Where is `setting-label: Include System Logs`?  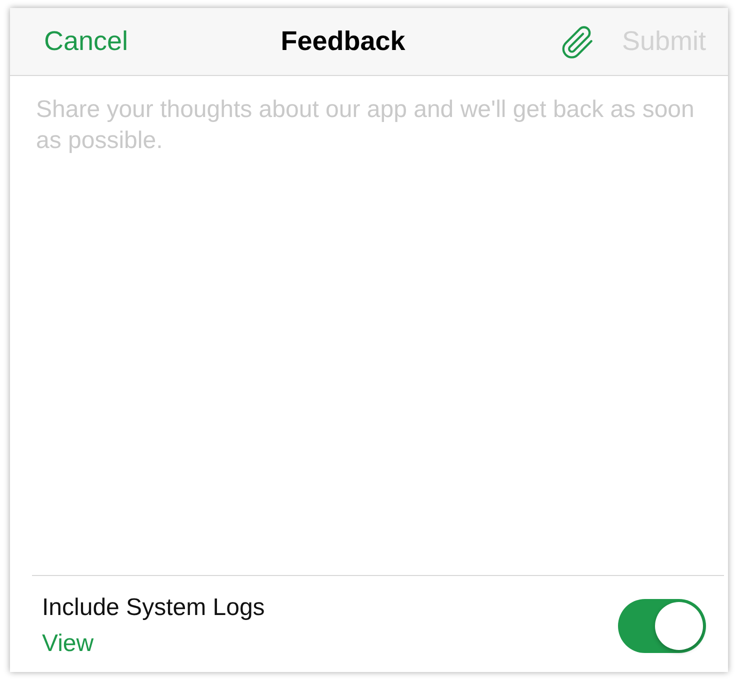
setting-label: Include System Logs is located at coordinates (153, 608).